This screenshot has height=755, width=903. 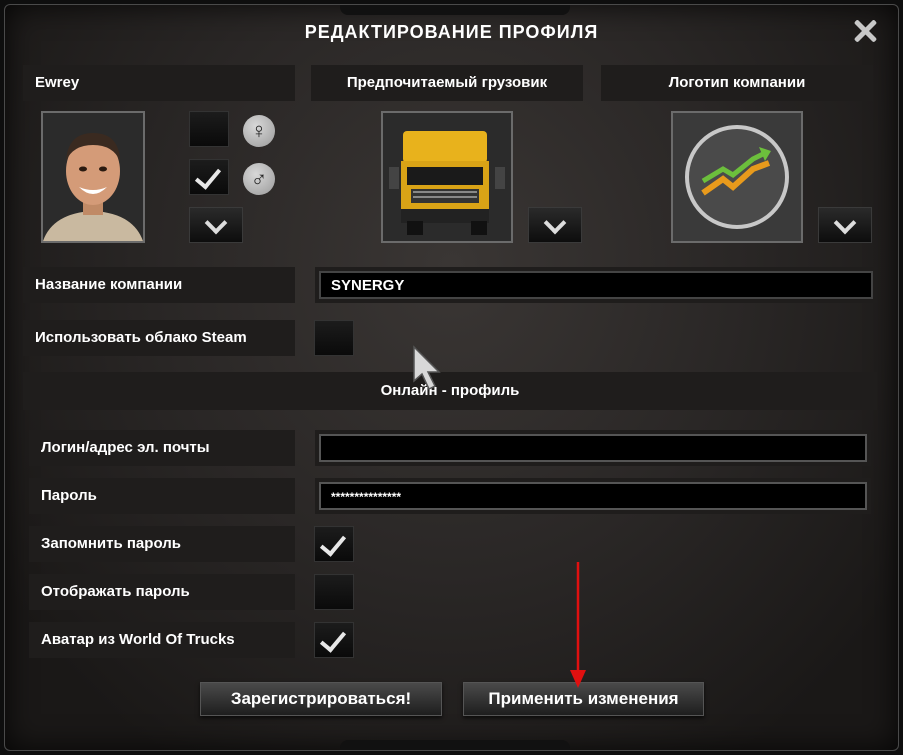 I want to click on password-input: ***************, so click(x=593, y=496).